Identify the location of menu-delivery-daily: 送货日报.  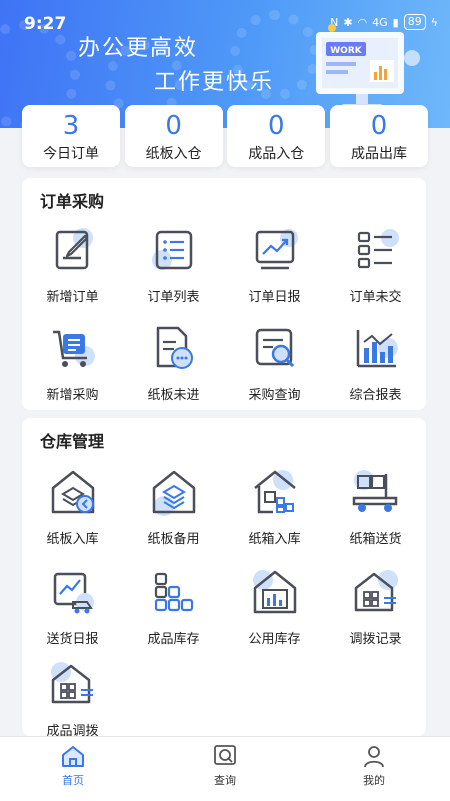
(72, 606).